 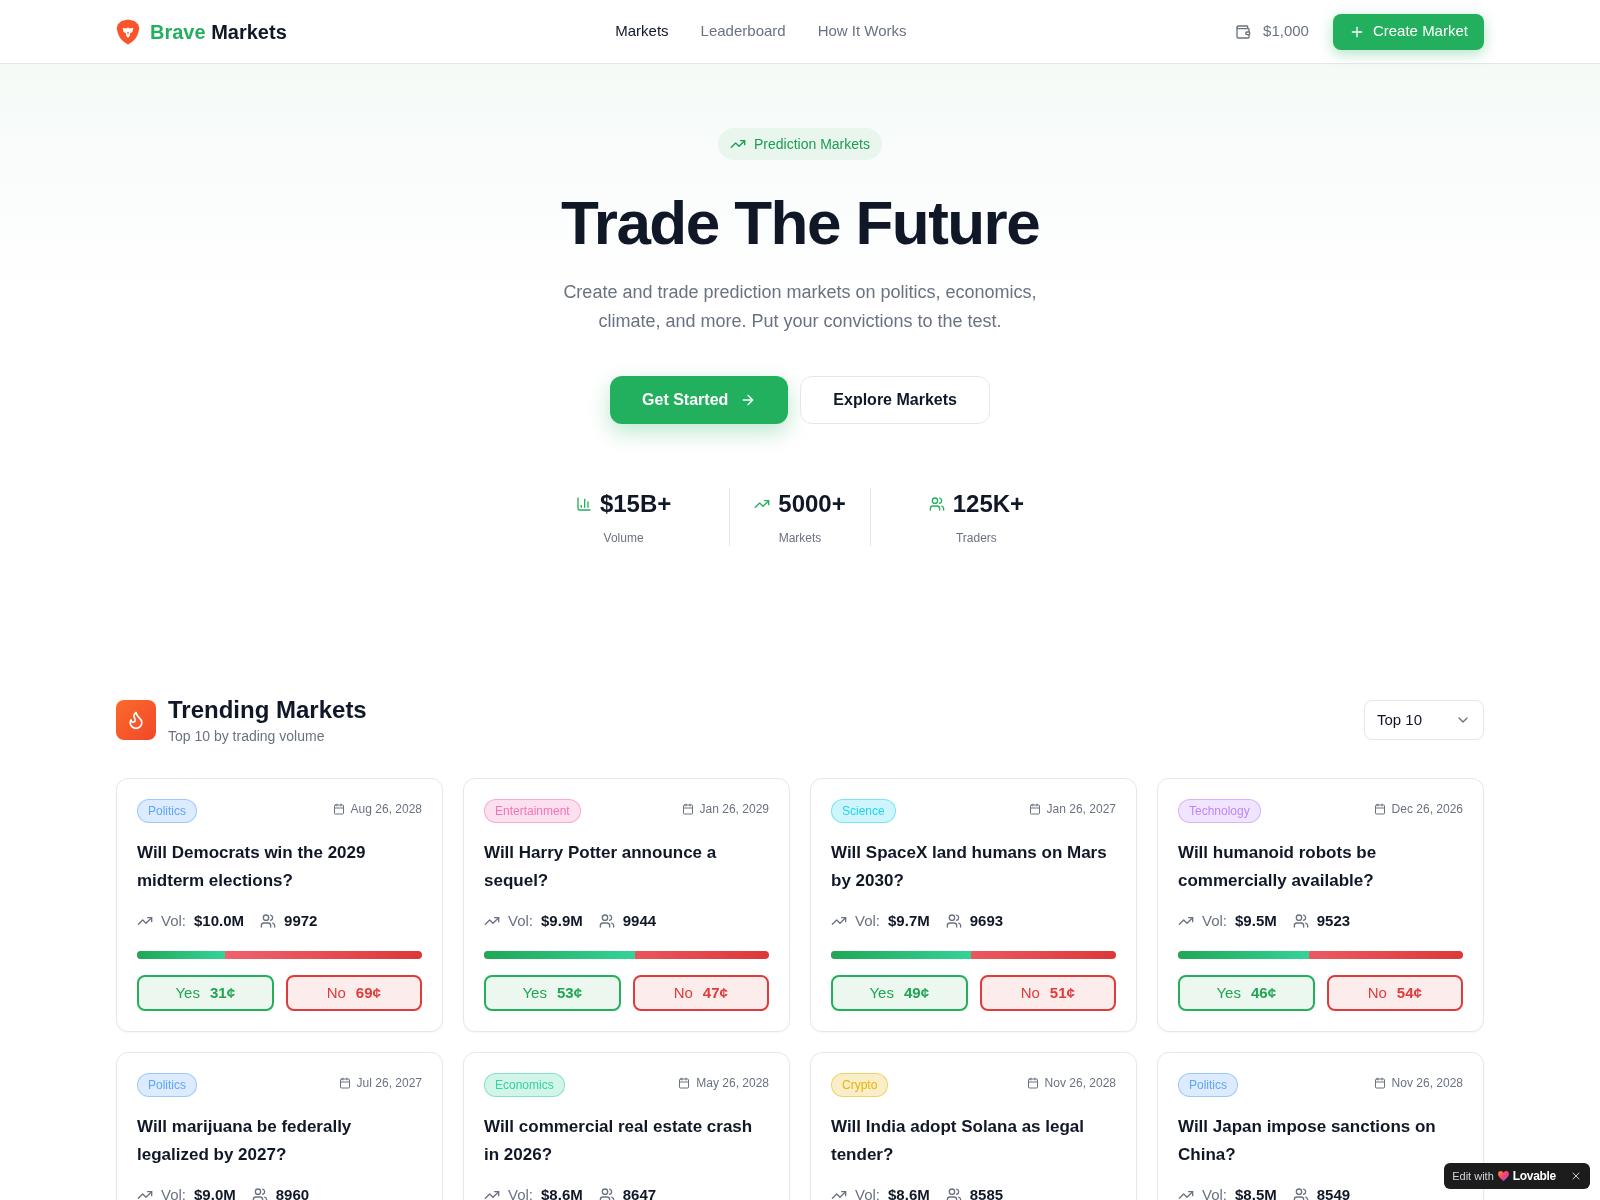 I want to click on traders-count: 9693, so click(x=986, y=921).